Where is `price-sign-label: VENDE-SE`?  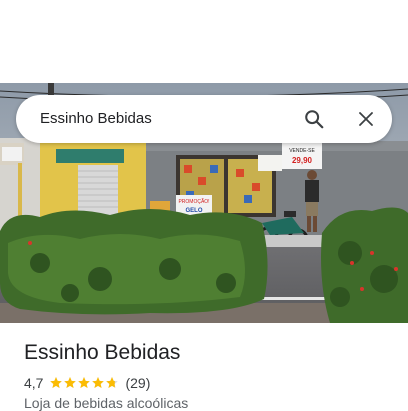
price-sign-label: VENDE-SE is located at coordinates (302, 151).